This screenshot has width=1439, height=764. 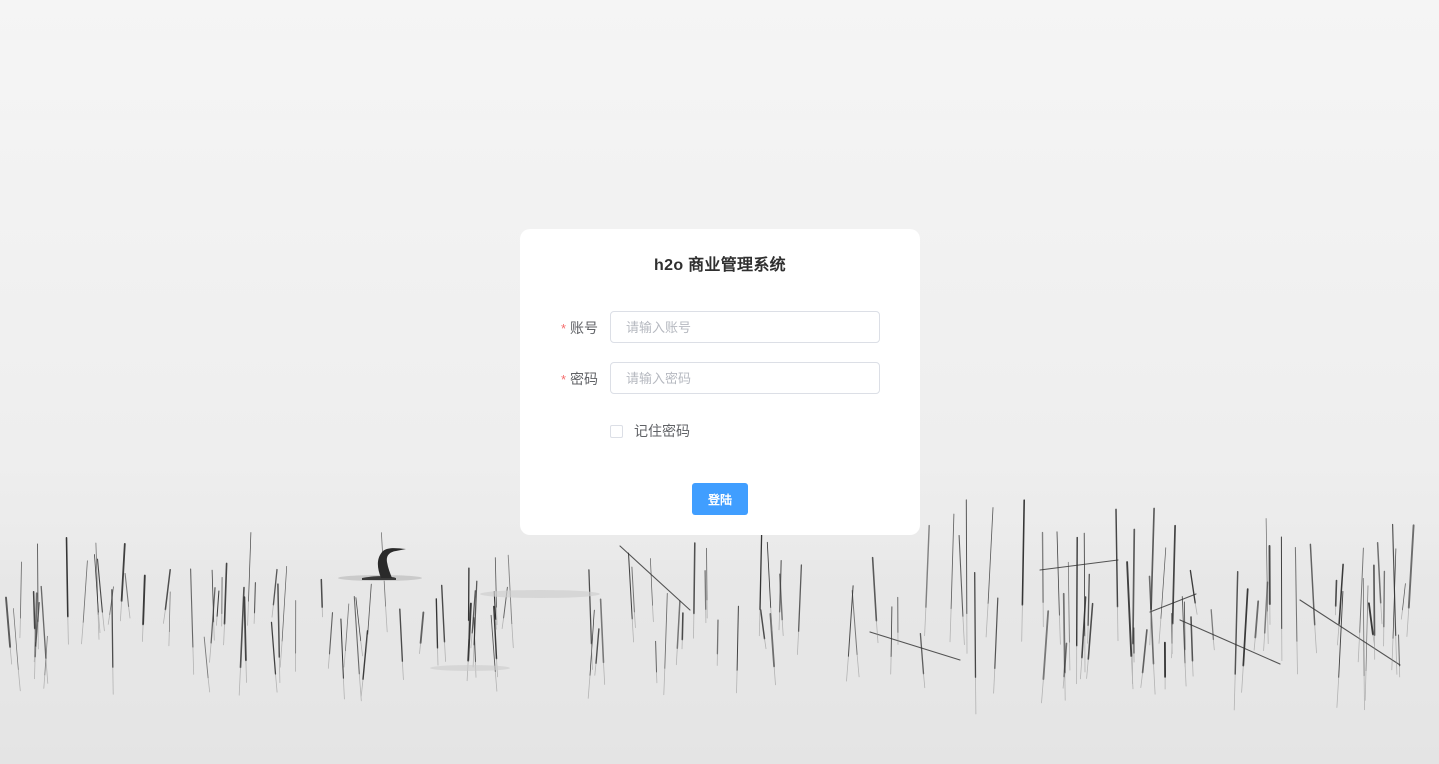 I want to click on login-card: h2o 商业管理系统 * 账号 * 密码 记住密码 登陆, so click(x=720, y=382).